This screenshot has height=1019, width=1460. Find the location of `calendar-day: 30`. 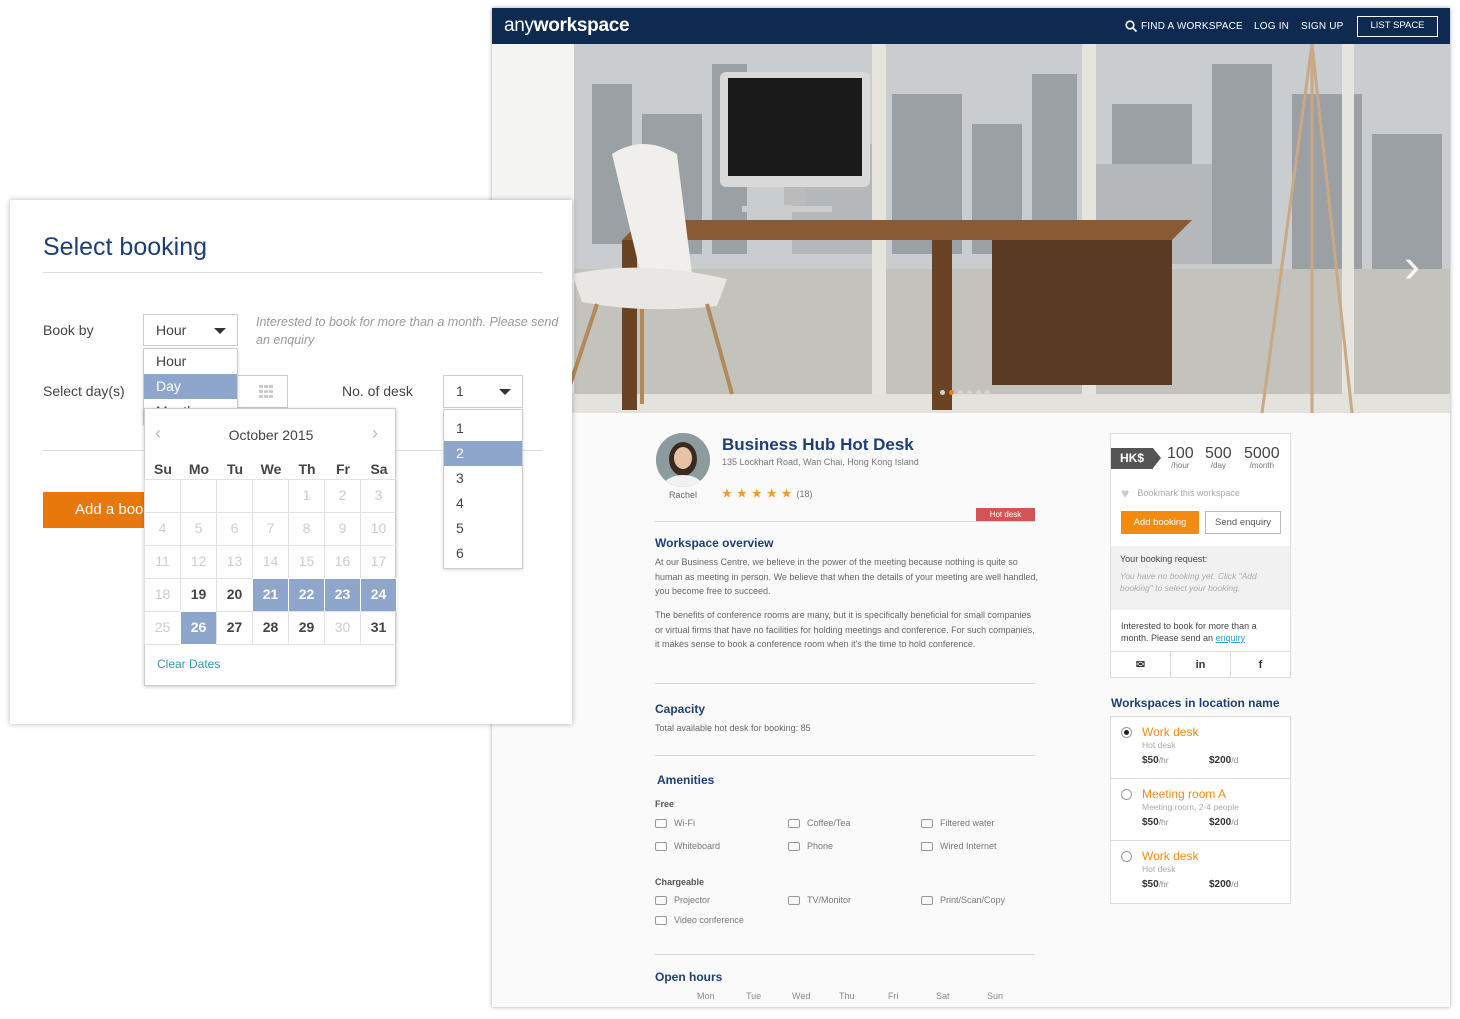

calendar-day: 30 is located at coordinates (342, 628).